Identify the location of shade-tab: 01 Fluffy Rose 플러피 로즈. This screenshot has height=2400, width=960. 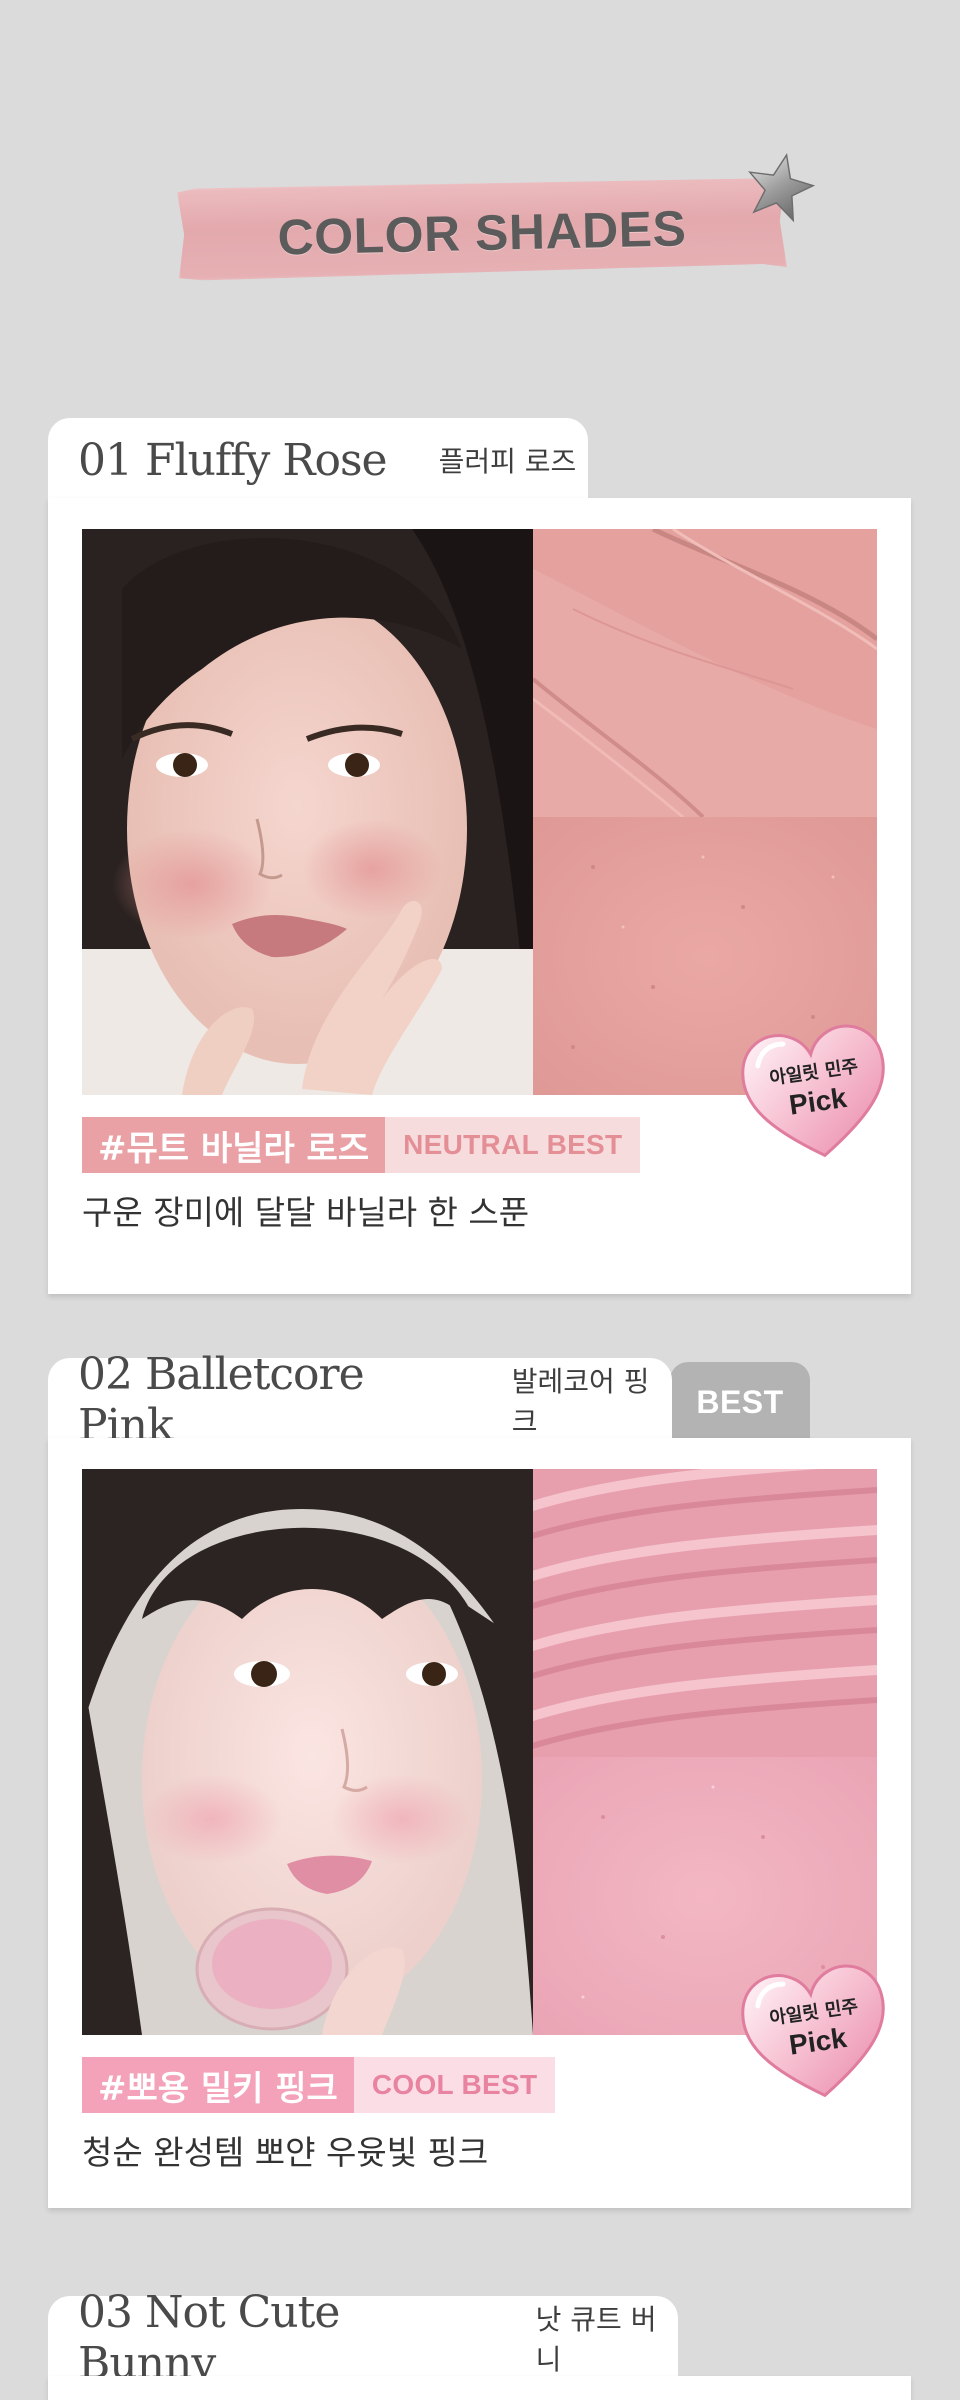
(318, 460).